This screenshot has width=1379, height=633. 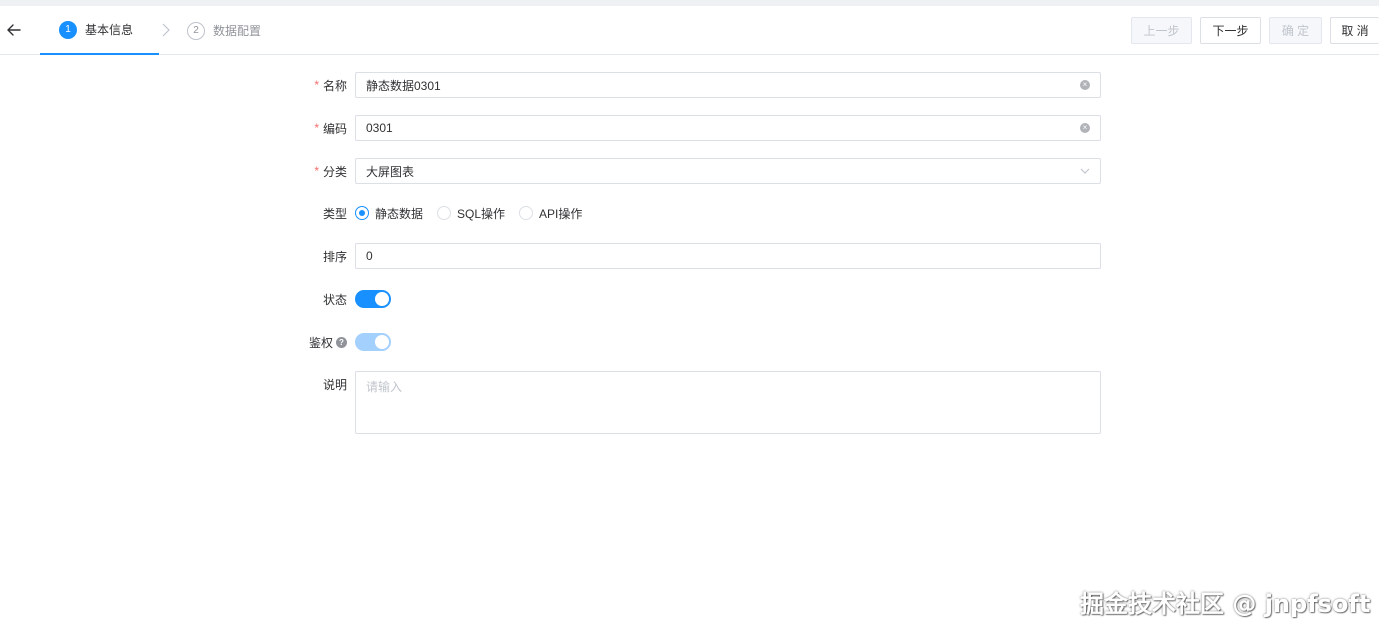 I want to click on field-label: * 分类, so click(x=330, y=171).